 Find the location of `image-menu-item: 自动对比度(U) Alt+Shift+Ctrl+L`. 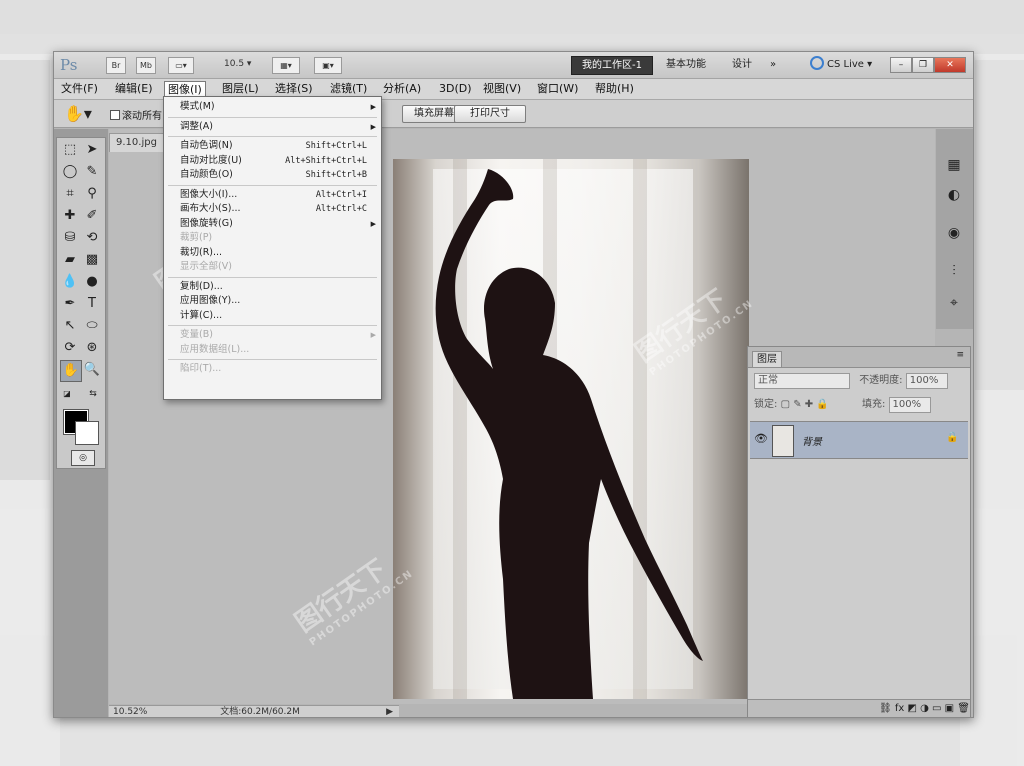

image-menu-item: 自动对比度(U) Alt+Shift+Ctrl+L is located at coordinates (272, 161).